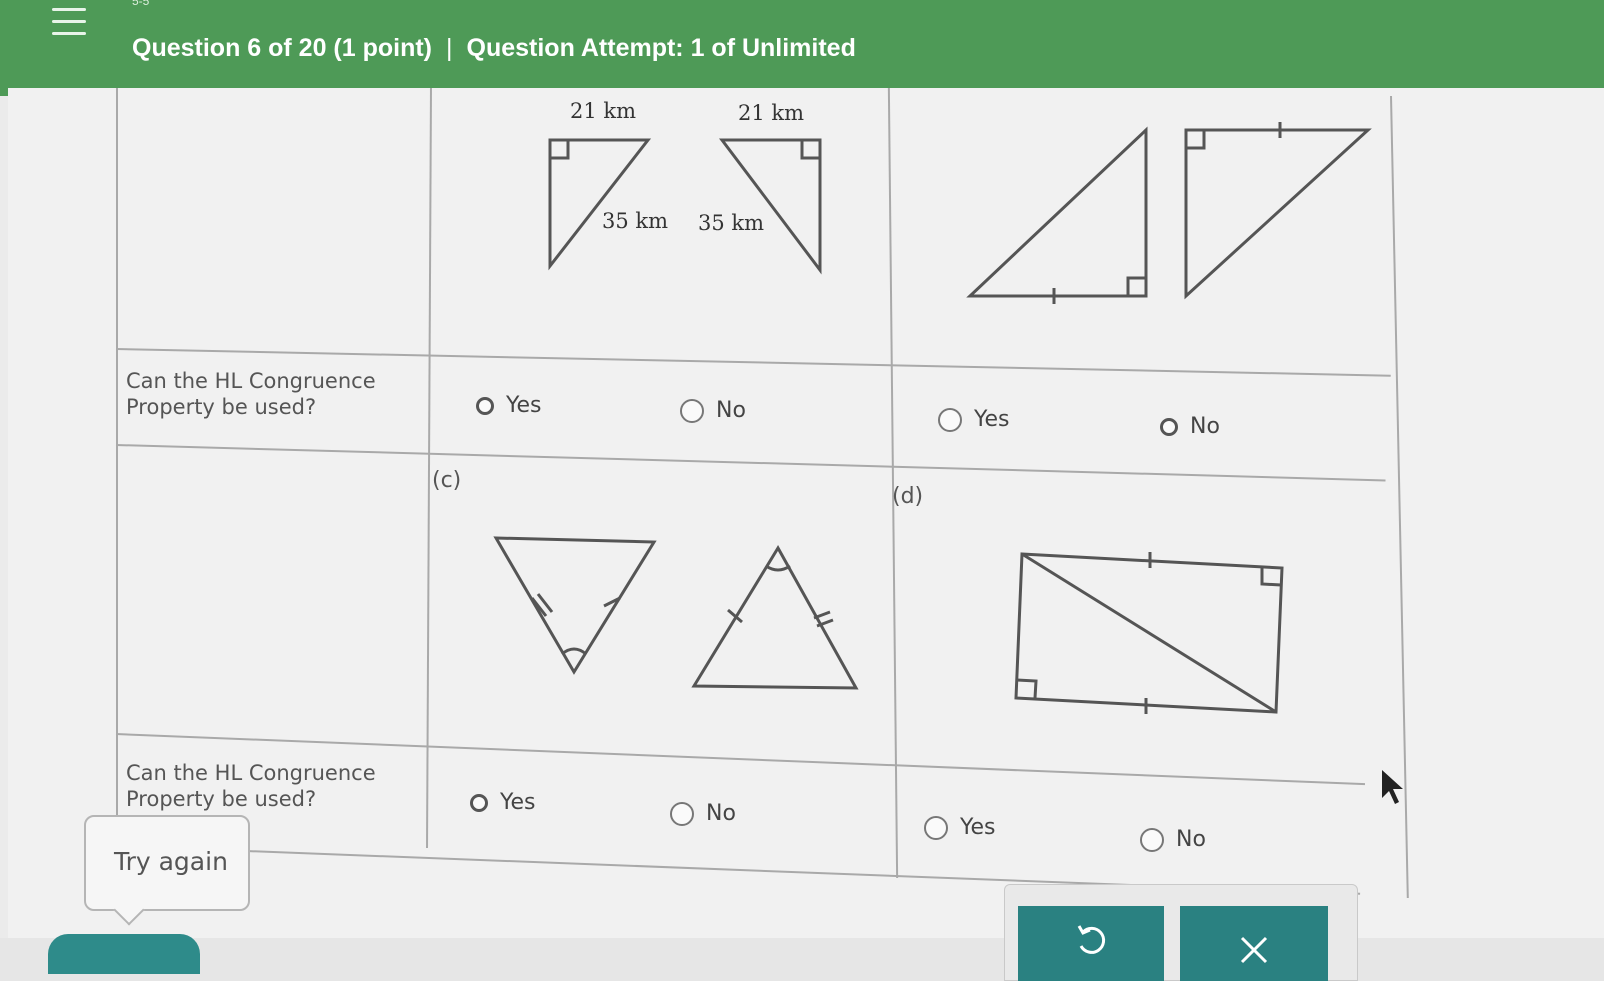 The width and height of the screenshot is (1604, 981). Describe the element at coordinates (282, 48) in the screenshot. I see `question-label: Question 6 of 20 (1 point)` at that location.